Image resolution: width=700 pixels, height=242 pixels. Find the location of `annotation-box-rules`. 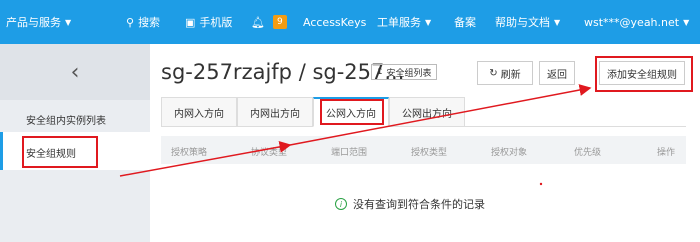

annotation-box-rules is located at coordinates (60, 152).